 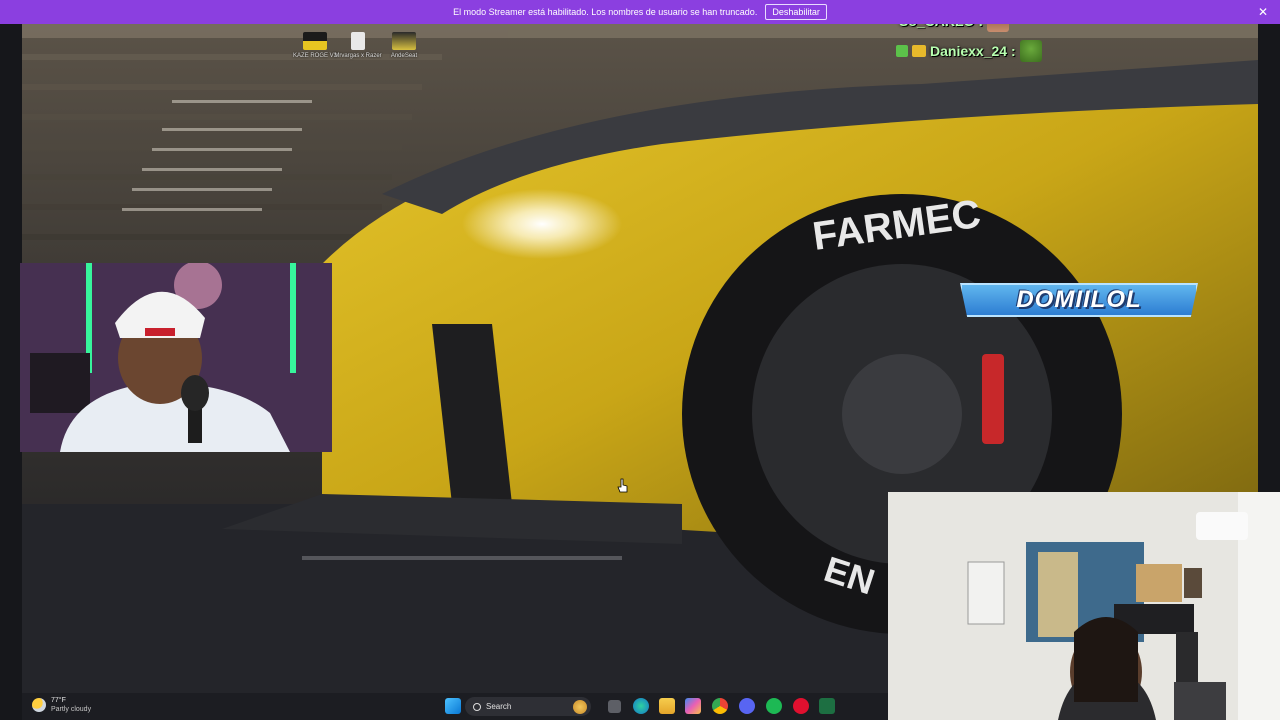 What do you see at coordinates (477, 706) in the screenshot?
I see `search-icon` at bounding box center [477, 706].